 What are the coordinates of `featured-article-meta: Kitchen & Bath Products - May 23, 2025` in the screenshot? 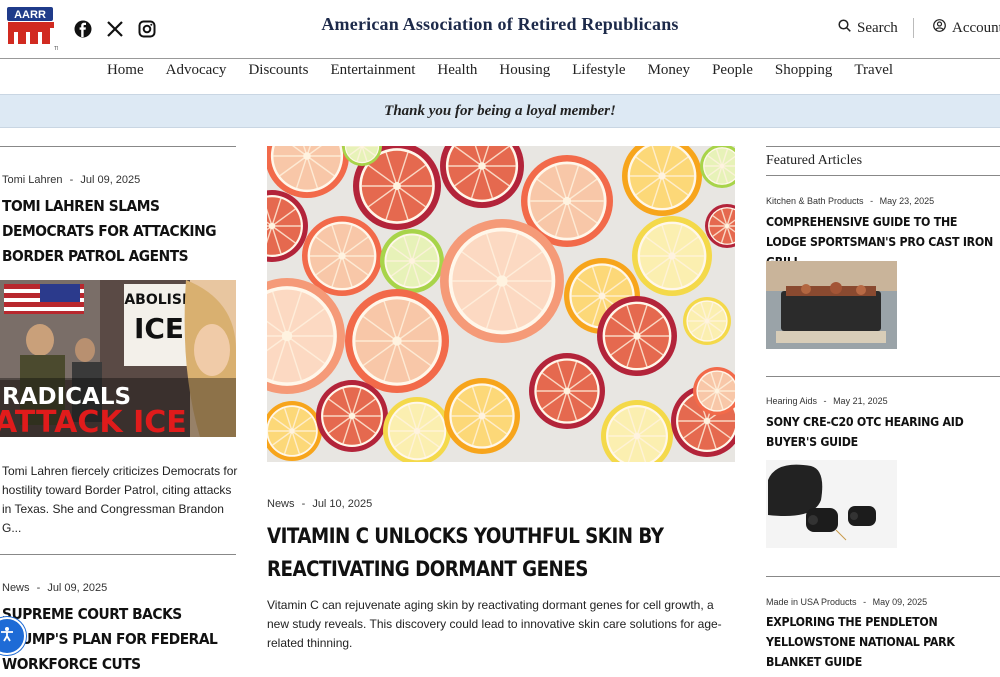 It's located at (850, 201).